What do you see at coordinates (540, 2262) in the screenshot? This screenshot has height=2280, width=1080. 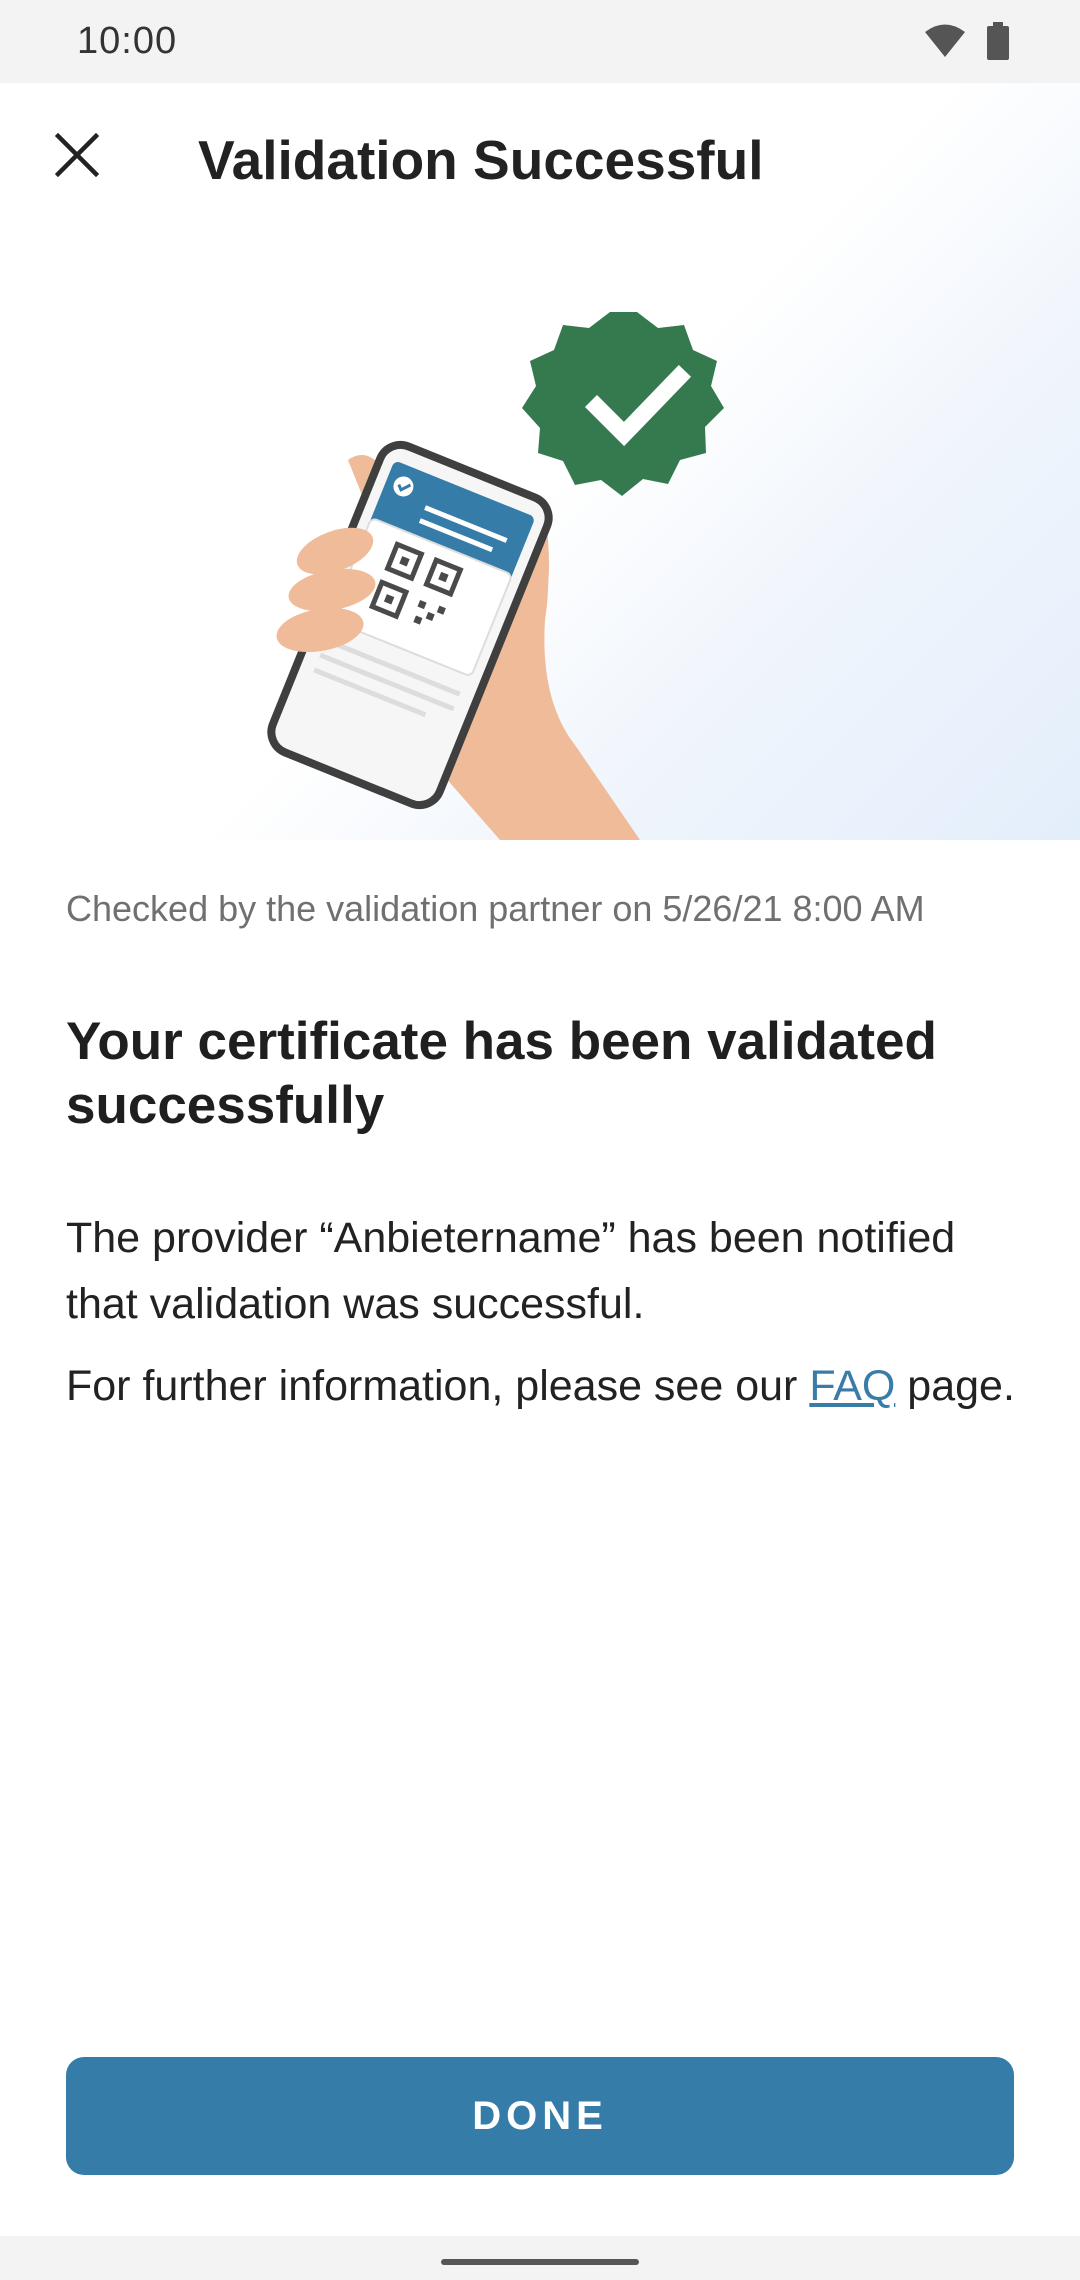 I see `home-indicator` at bounding box center [540, 2262].